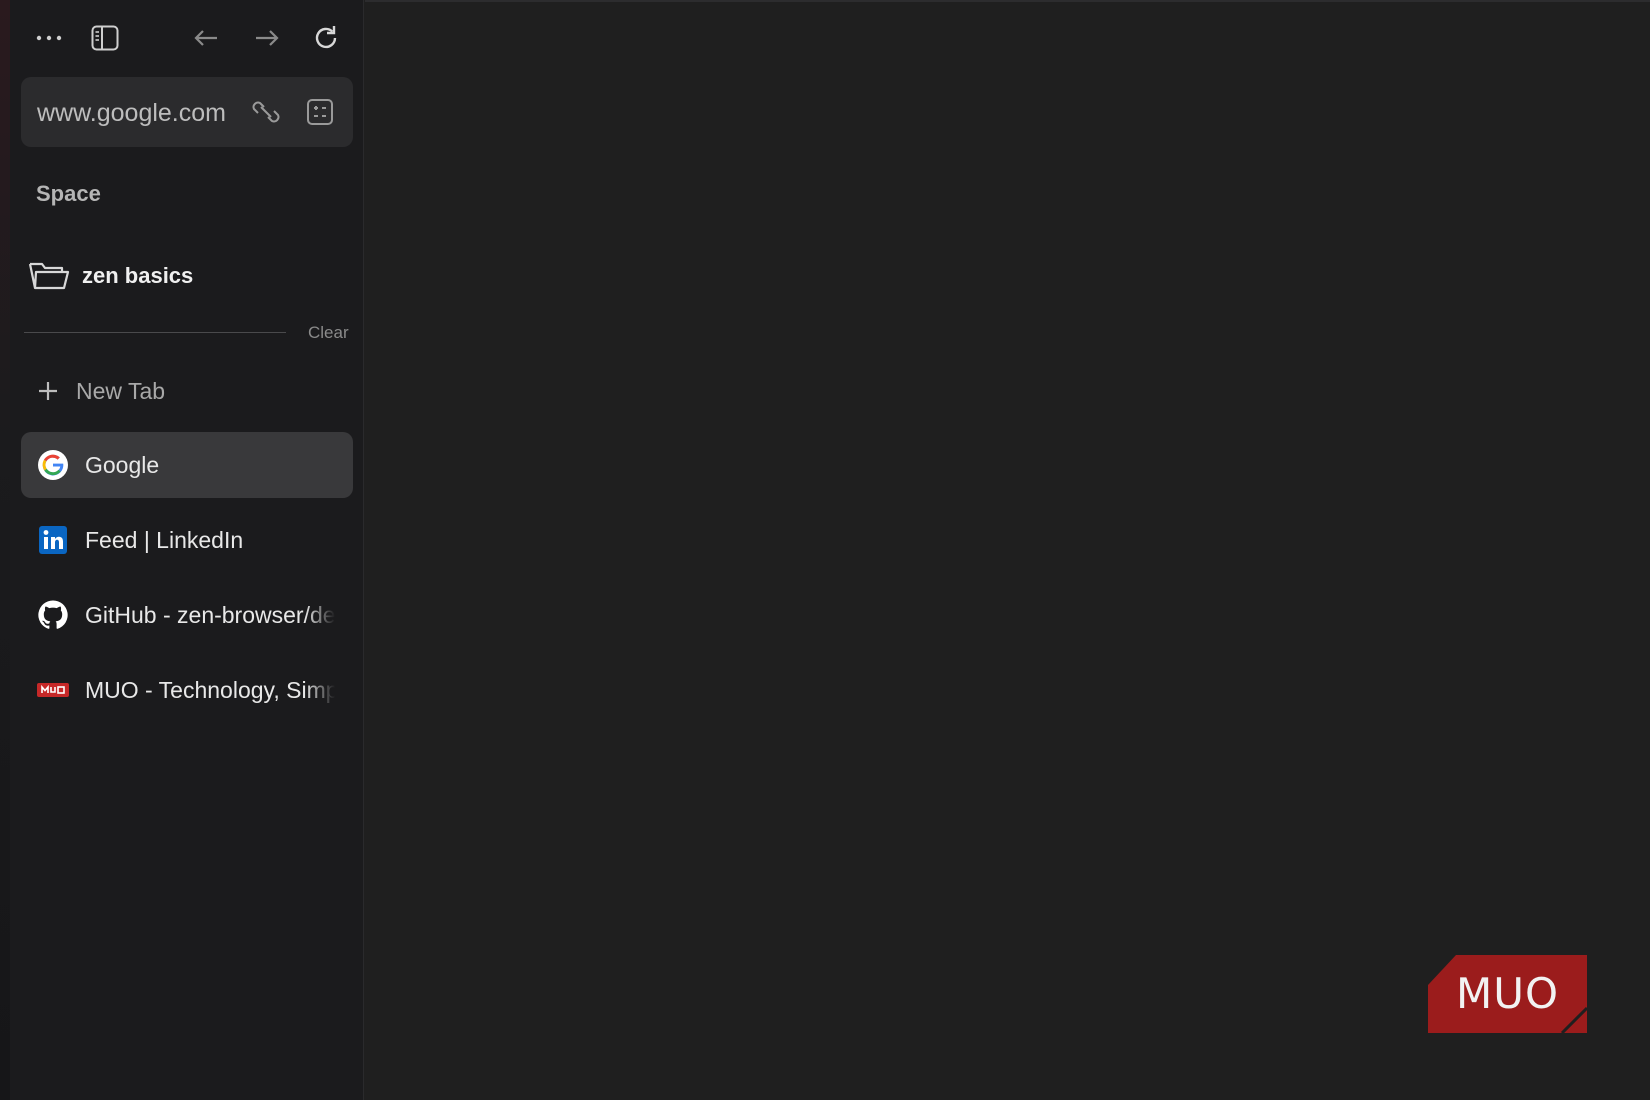 This screenshot has width=1650, height=1100. What do you see at coordinates (53, 540) in the screenshot?
I see `linkedin-icon` at bounding box center [53, 540].